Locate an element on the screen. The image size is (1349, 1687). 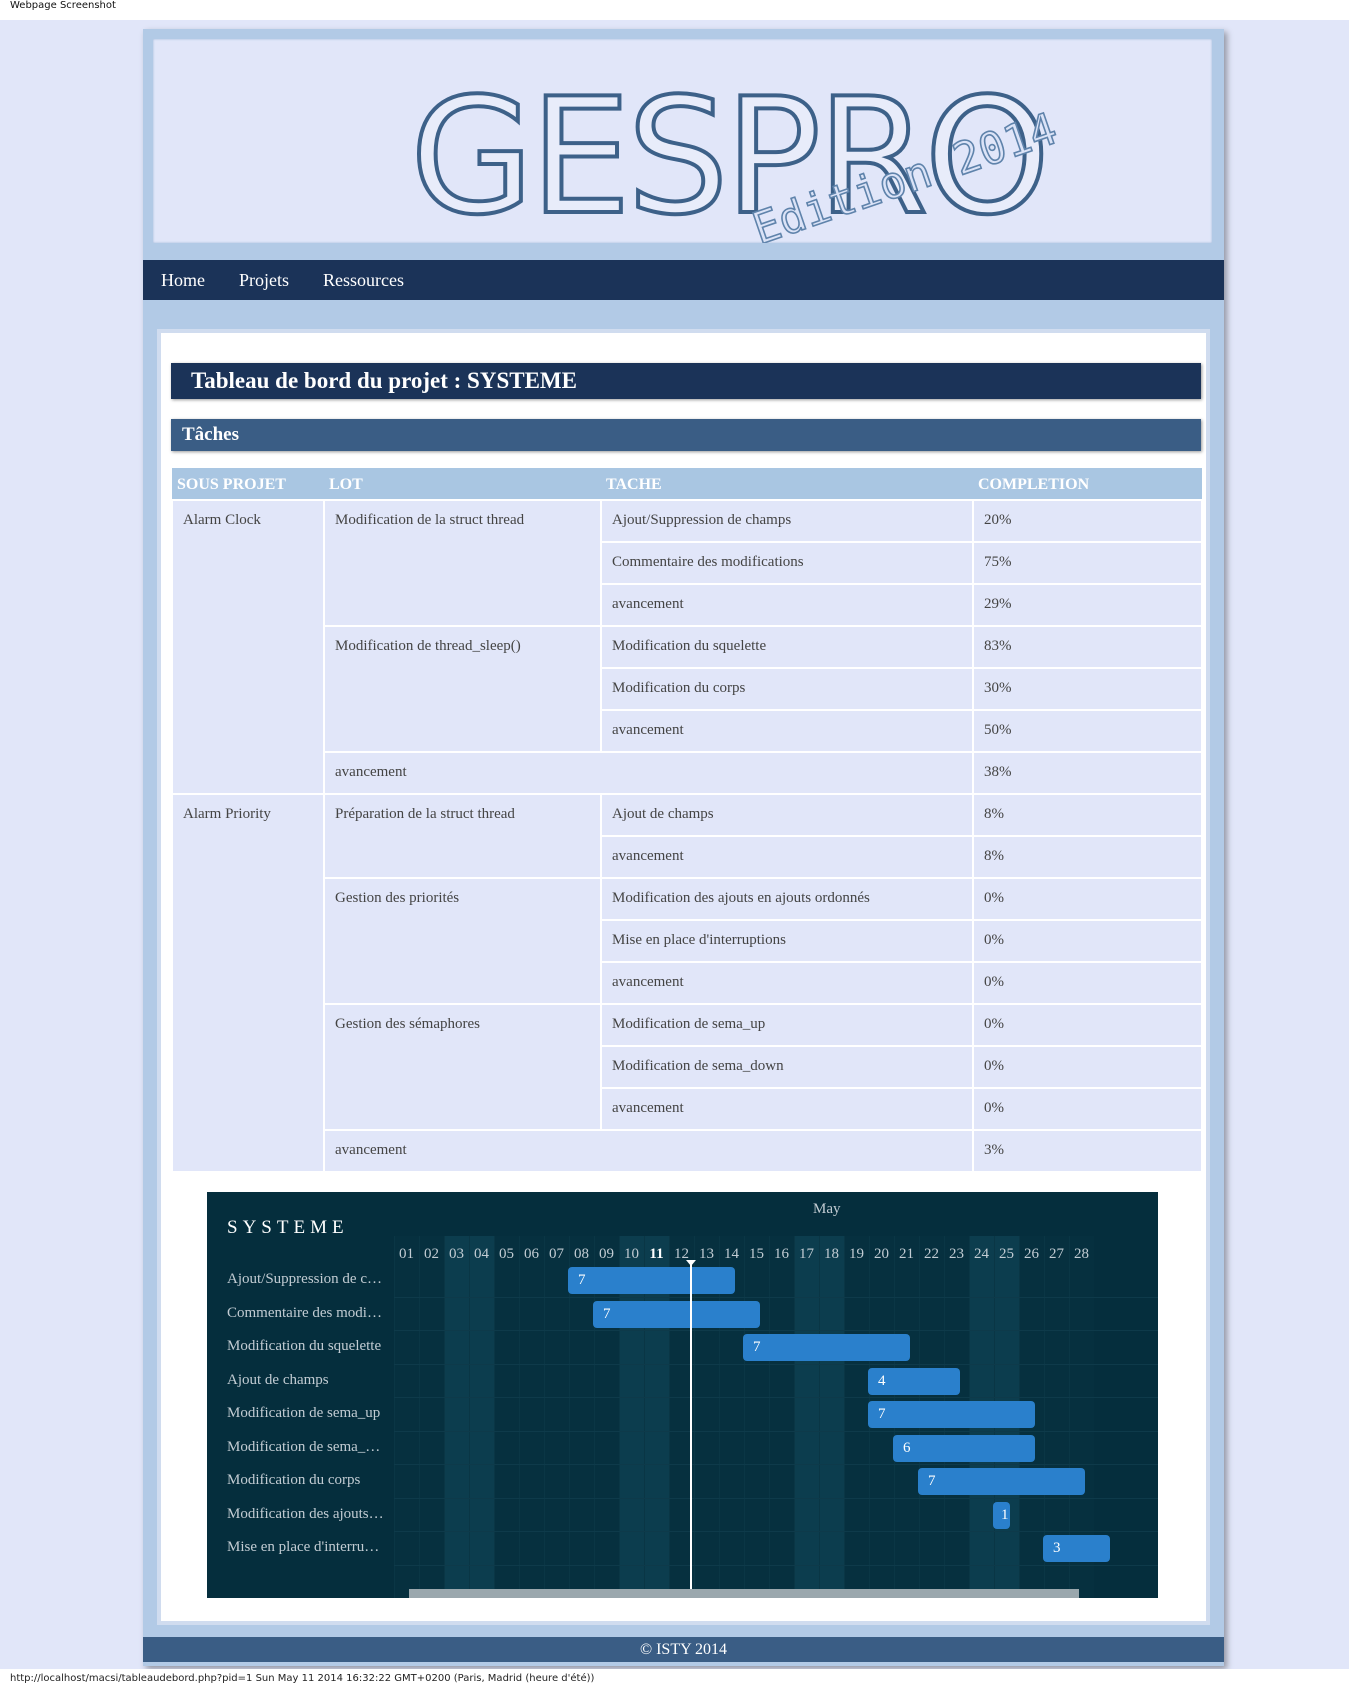
table-row: avancement 3% is located at coordinates (687, 1151).